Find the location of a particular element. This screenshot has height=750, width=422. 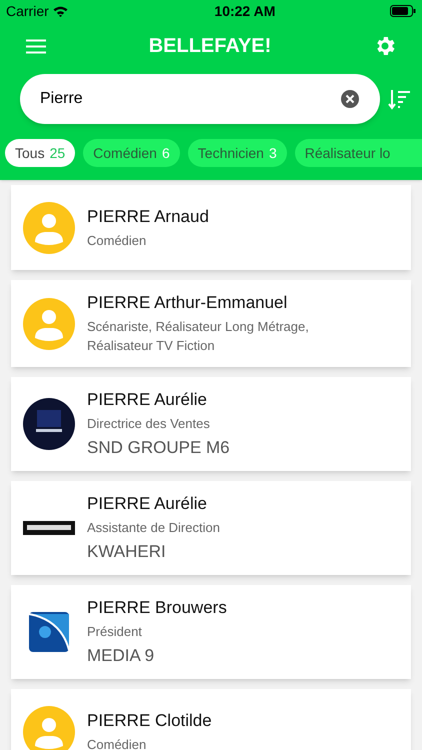

contact-name: PIERRE Arthur-Emmanuel is located at coordinates (187, 303).